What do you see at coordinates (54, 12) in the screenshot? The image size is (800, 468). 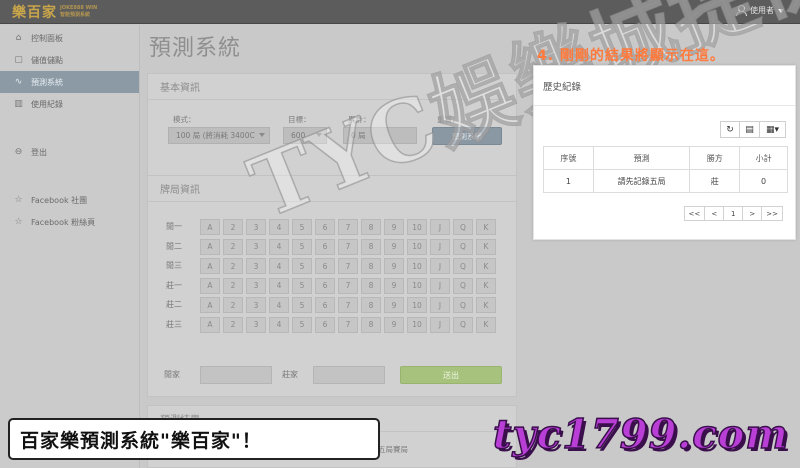 I see `brand-logo: 樂百家 JOKE888 WIN 智能預測系統` at bounding box center [54, 12].